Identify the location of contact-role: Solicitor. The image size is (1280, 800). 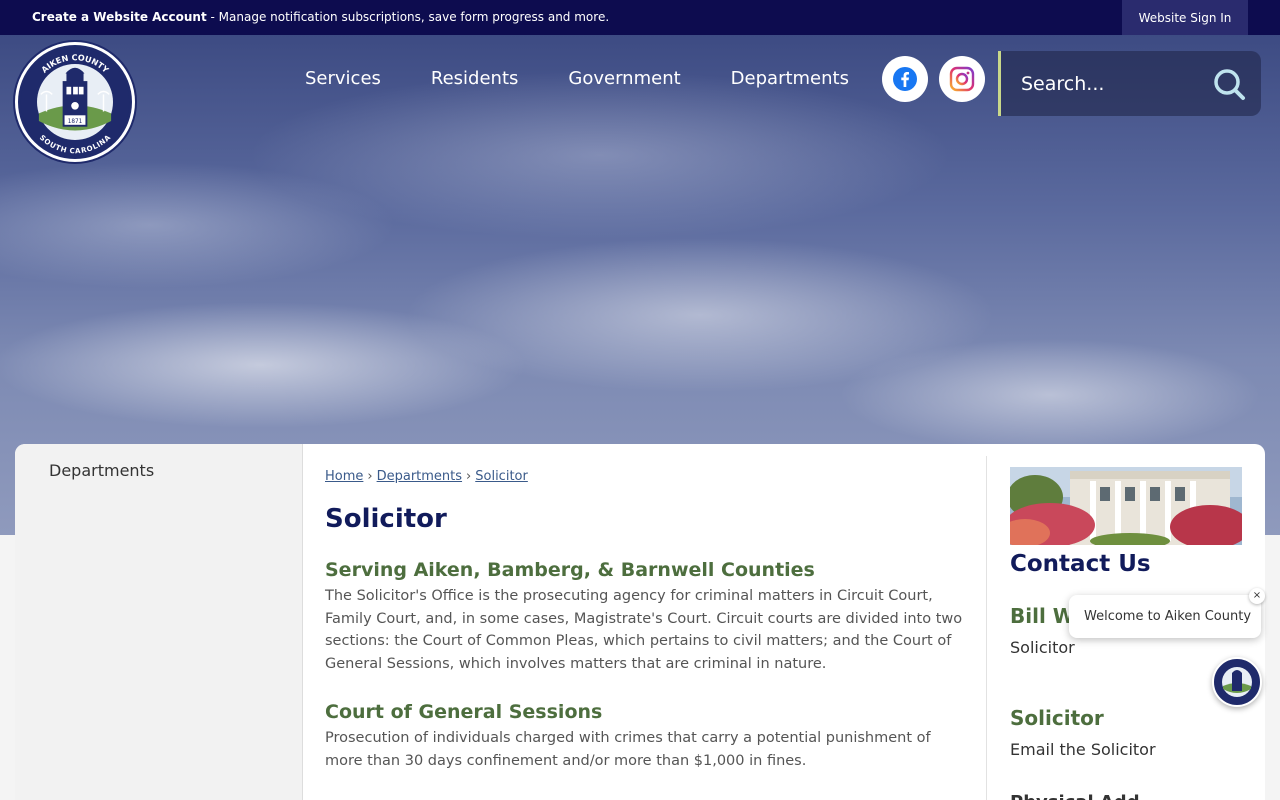
(1042, 647).